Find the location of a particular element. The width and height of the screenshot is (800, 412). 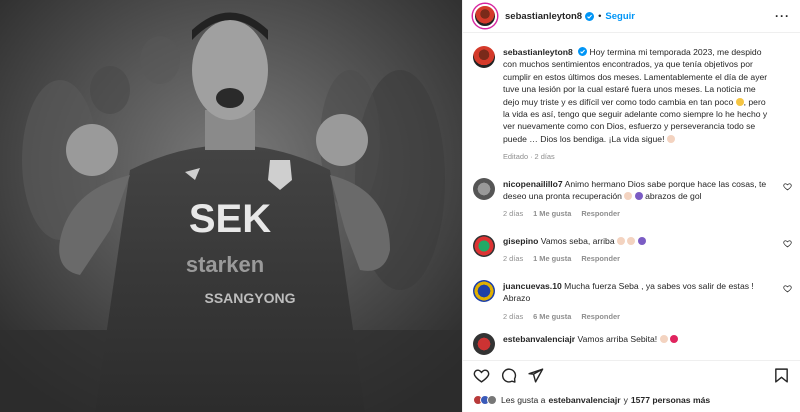

post-header: sebastianleyton8 • Seguir ··· is located at coordinates (631, 16).